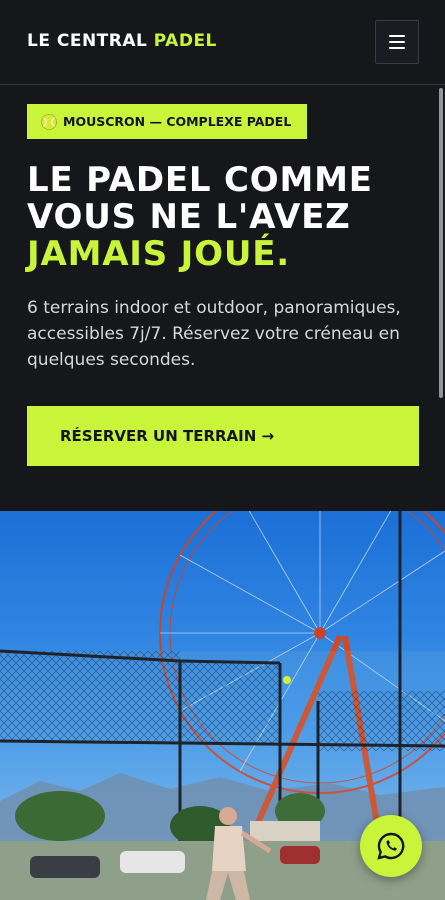  I want to click on page-scrollbar, so click(441, 243).